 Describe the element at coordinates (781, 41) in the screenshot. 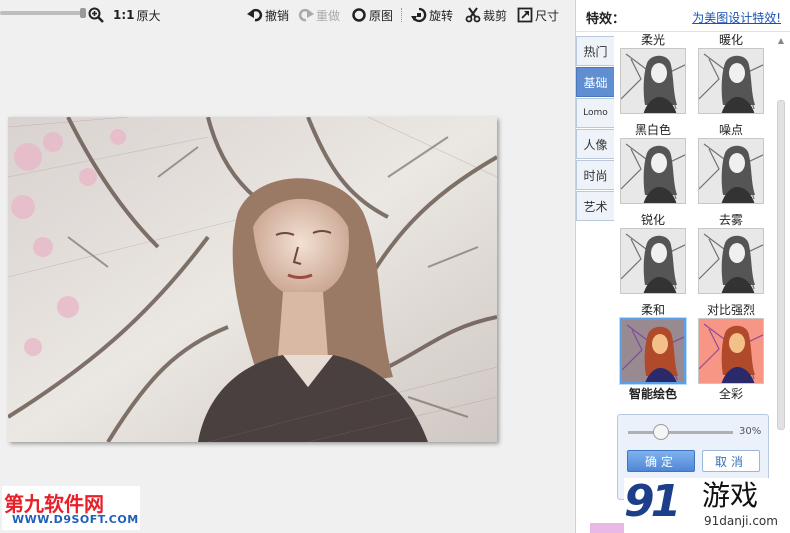

I see `scroll-up-icon: ▲` at that location.